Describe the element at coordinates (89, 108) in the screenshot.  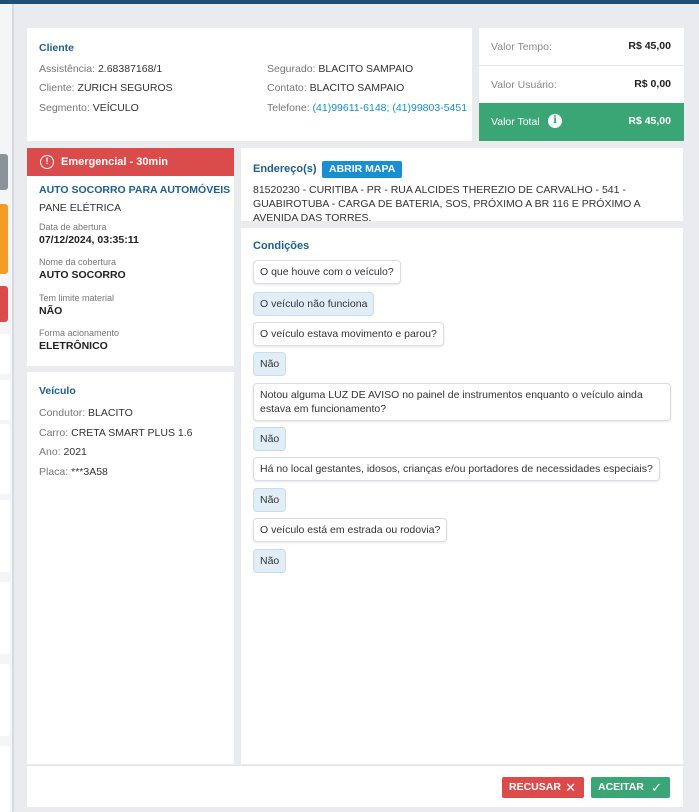
I see `segmento-row: Segmento: VEÍCULO` at that location.